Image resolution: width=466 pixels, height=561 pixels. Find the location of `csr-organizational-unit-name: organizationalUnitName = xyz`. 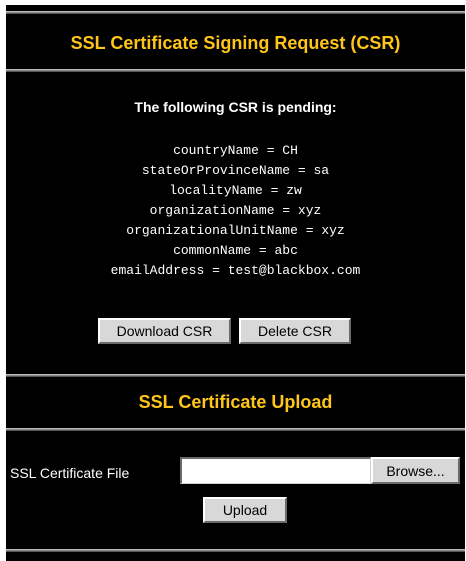

csr-organizational-unit-name: organizationalUnitName = xyz is located at coordinates (235, 230).